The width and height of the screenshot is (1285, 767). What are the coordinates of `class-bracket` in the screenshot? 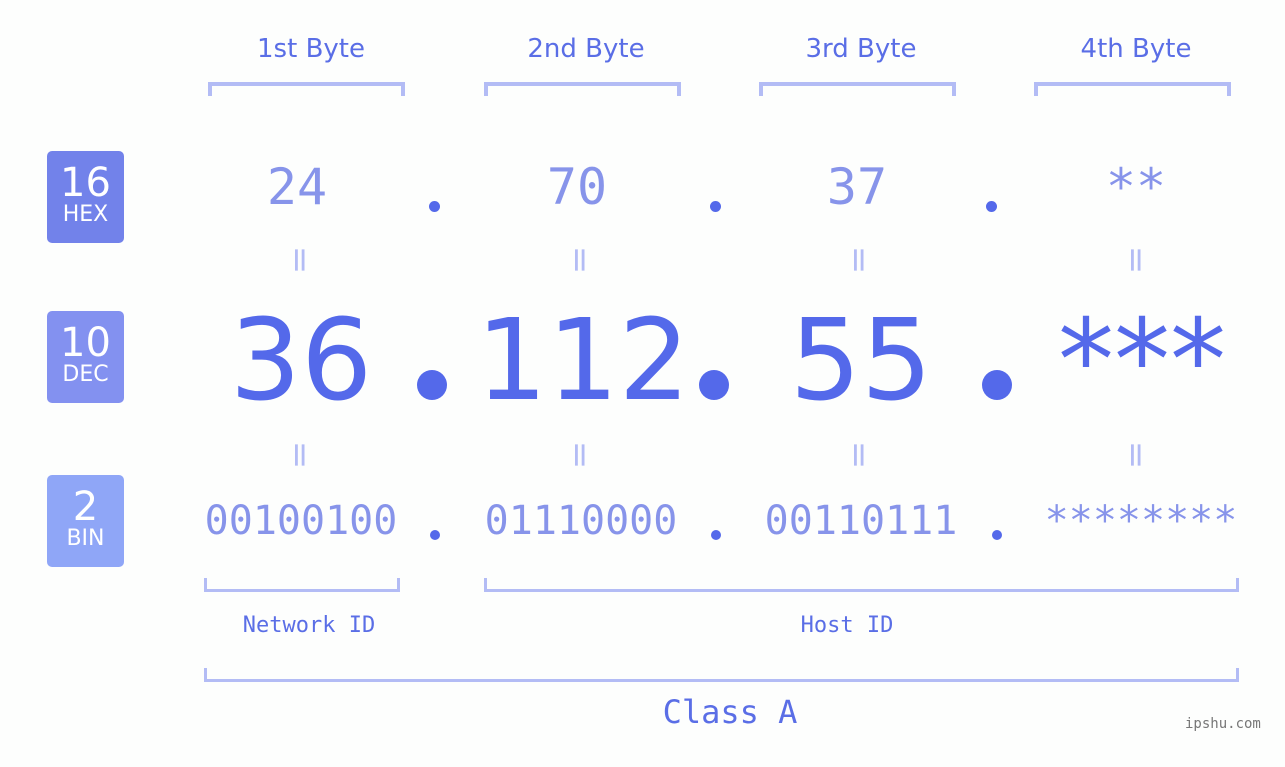 It's located at (721, 675).